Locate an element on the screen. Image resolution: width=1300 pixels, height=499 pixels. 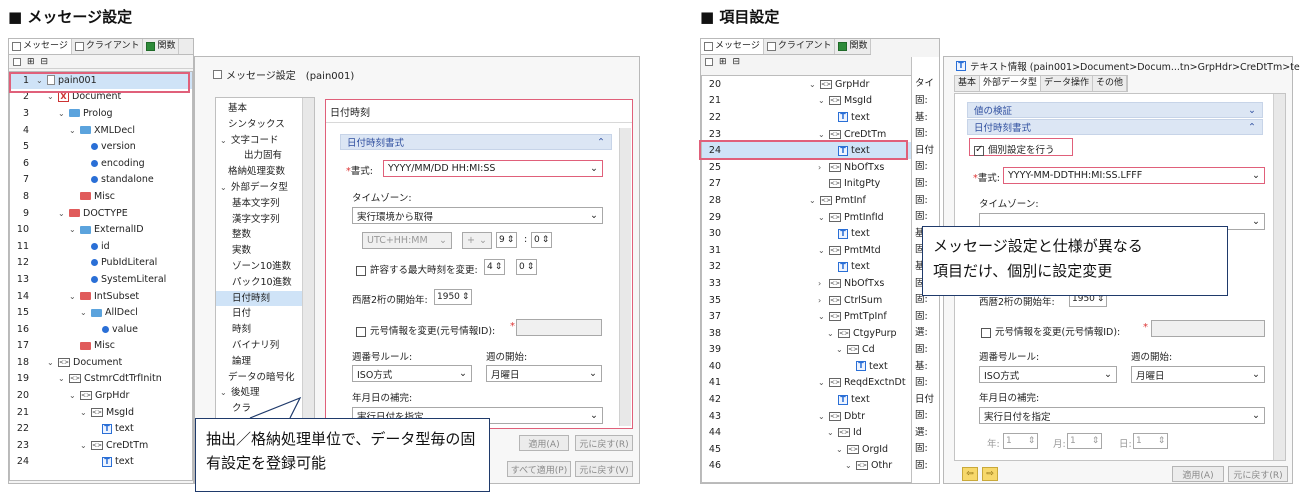
day-spinner: 1 ⇕ is located at coordinates (1151, 441).